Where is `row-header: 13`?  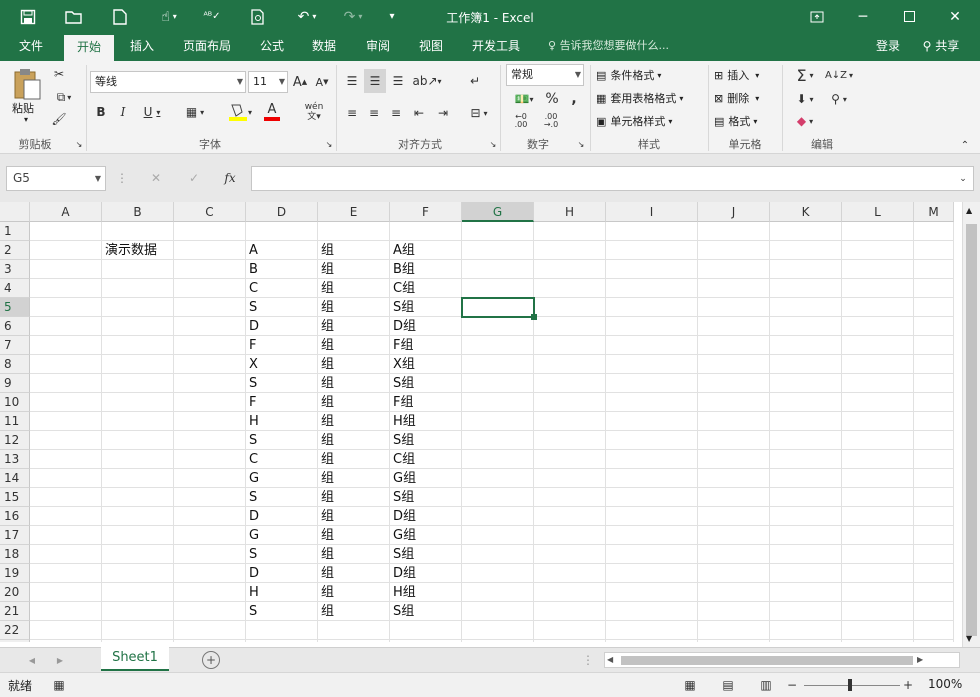 row-header: 13 is located at coordinates (15, 459).